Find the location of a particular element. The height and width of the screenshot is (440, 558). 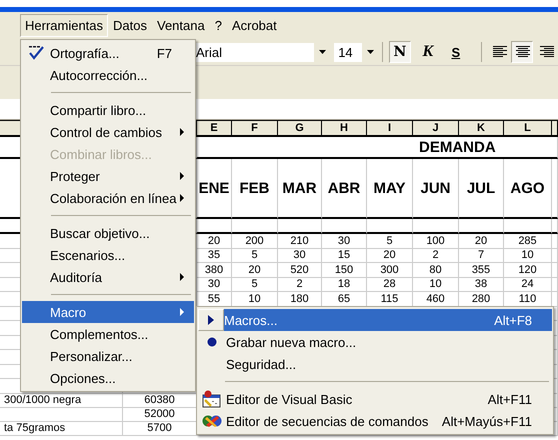

table-cell: 120 is located at coordinates (528, 270).